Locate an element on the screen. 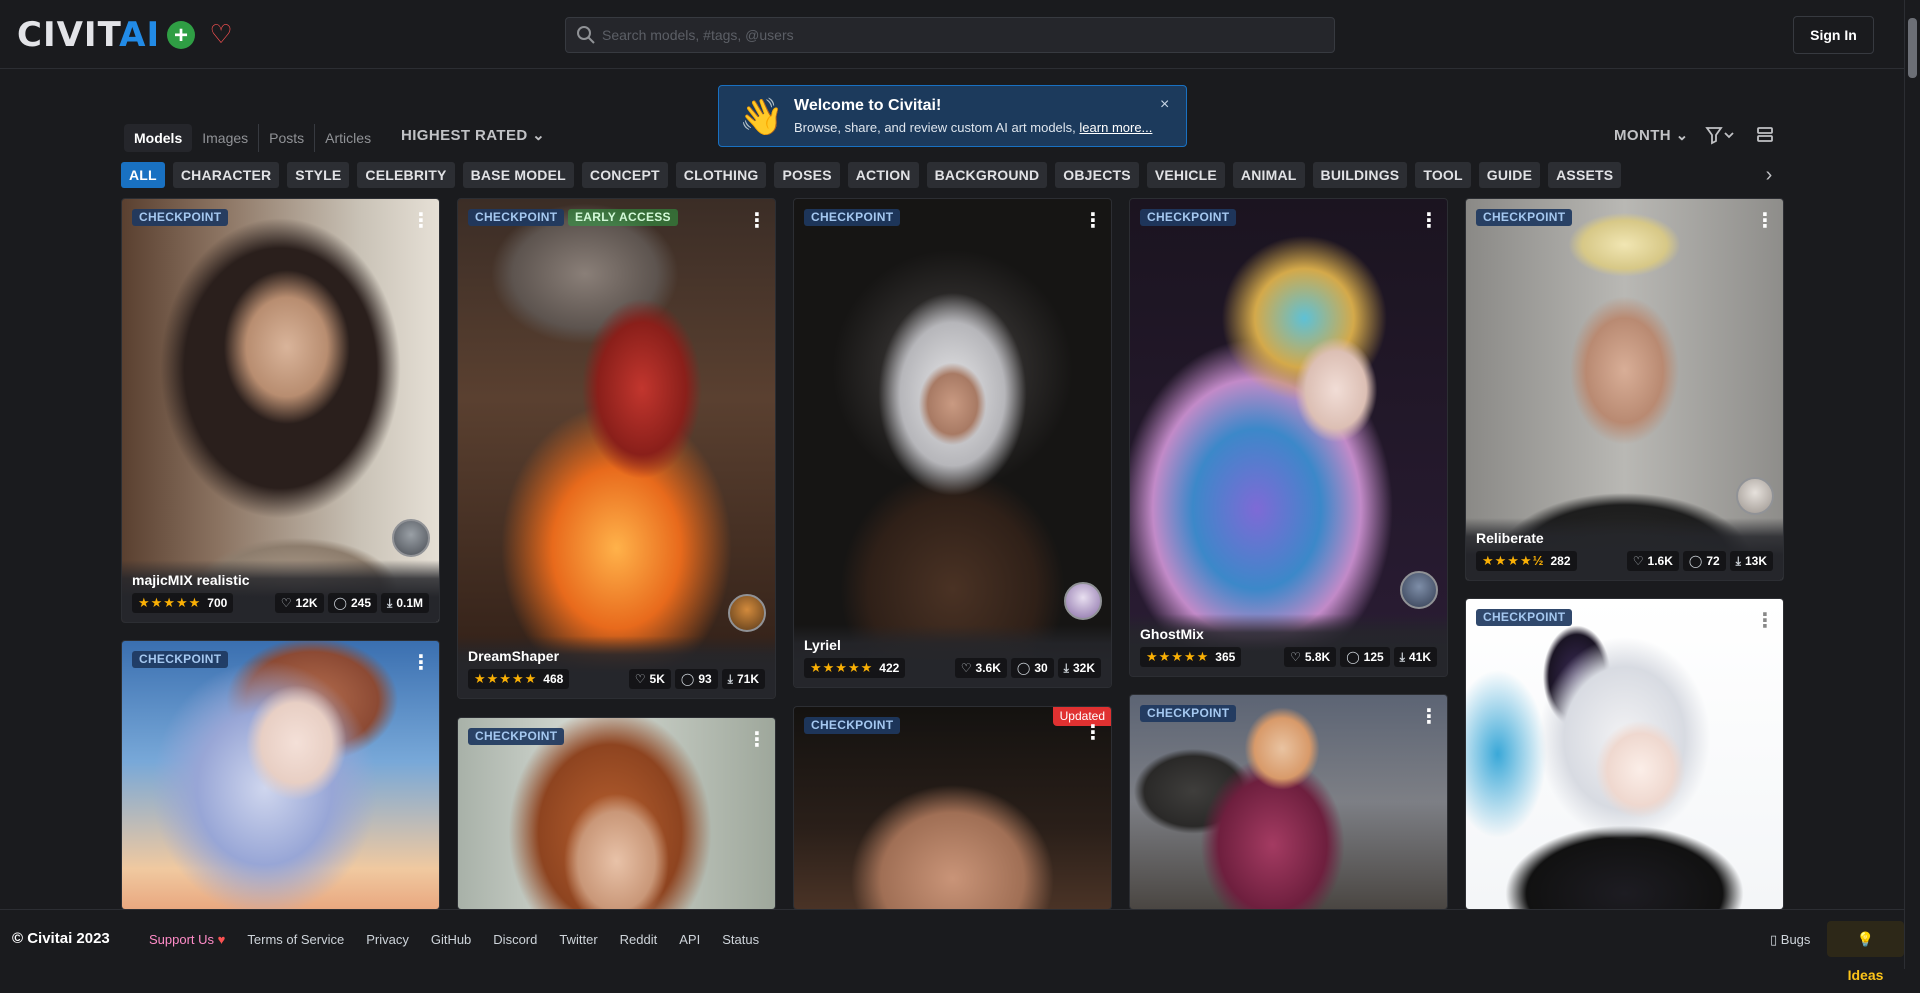 The height and width of the screenshot is (993, 1920). civitai-logo: CIVITAI is located at coordinates (88, 35).